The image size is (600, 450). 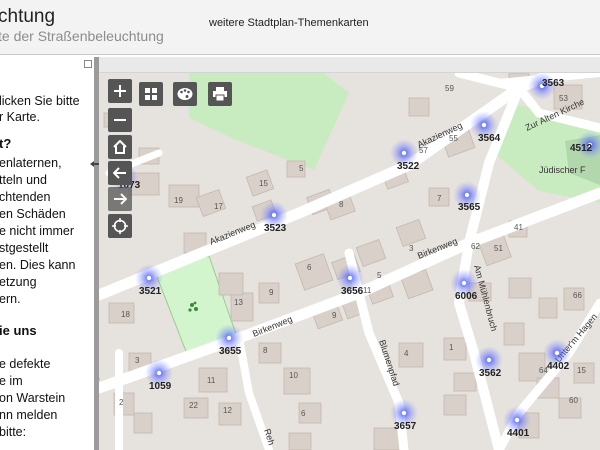 What do you see at coordinates (13, 432) in the screenshot?
I see `sidebar-text-line: bitte:` at bounding box center [13, 432].